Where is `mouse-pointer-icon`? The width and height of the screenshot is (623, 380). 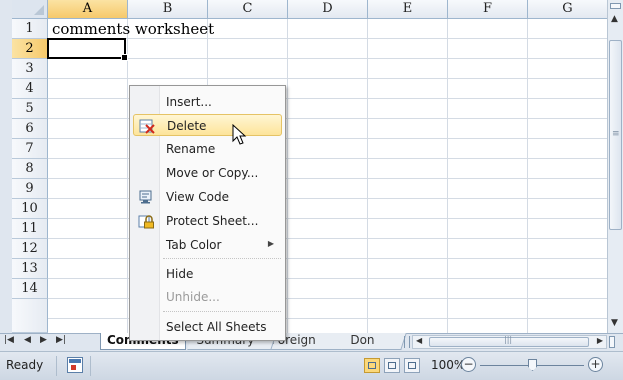 mouse-pointer-icon is located at coordinates (239, 134).